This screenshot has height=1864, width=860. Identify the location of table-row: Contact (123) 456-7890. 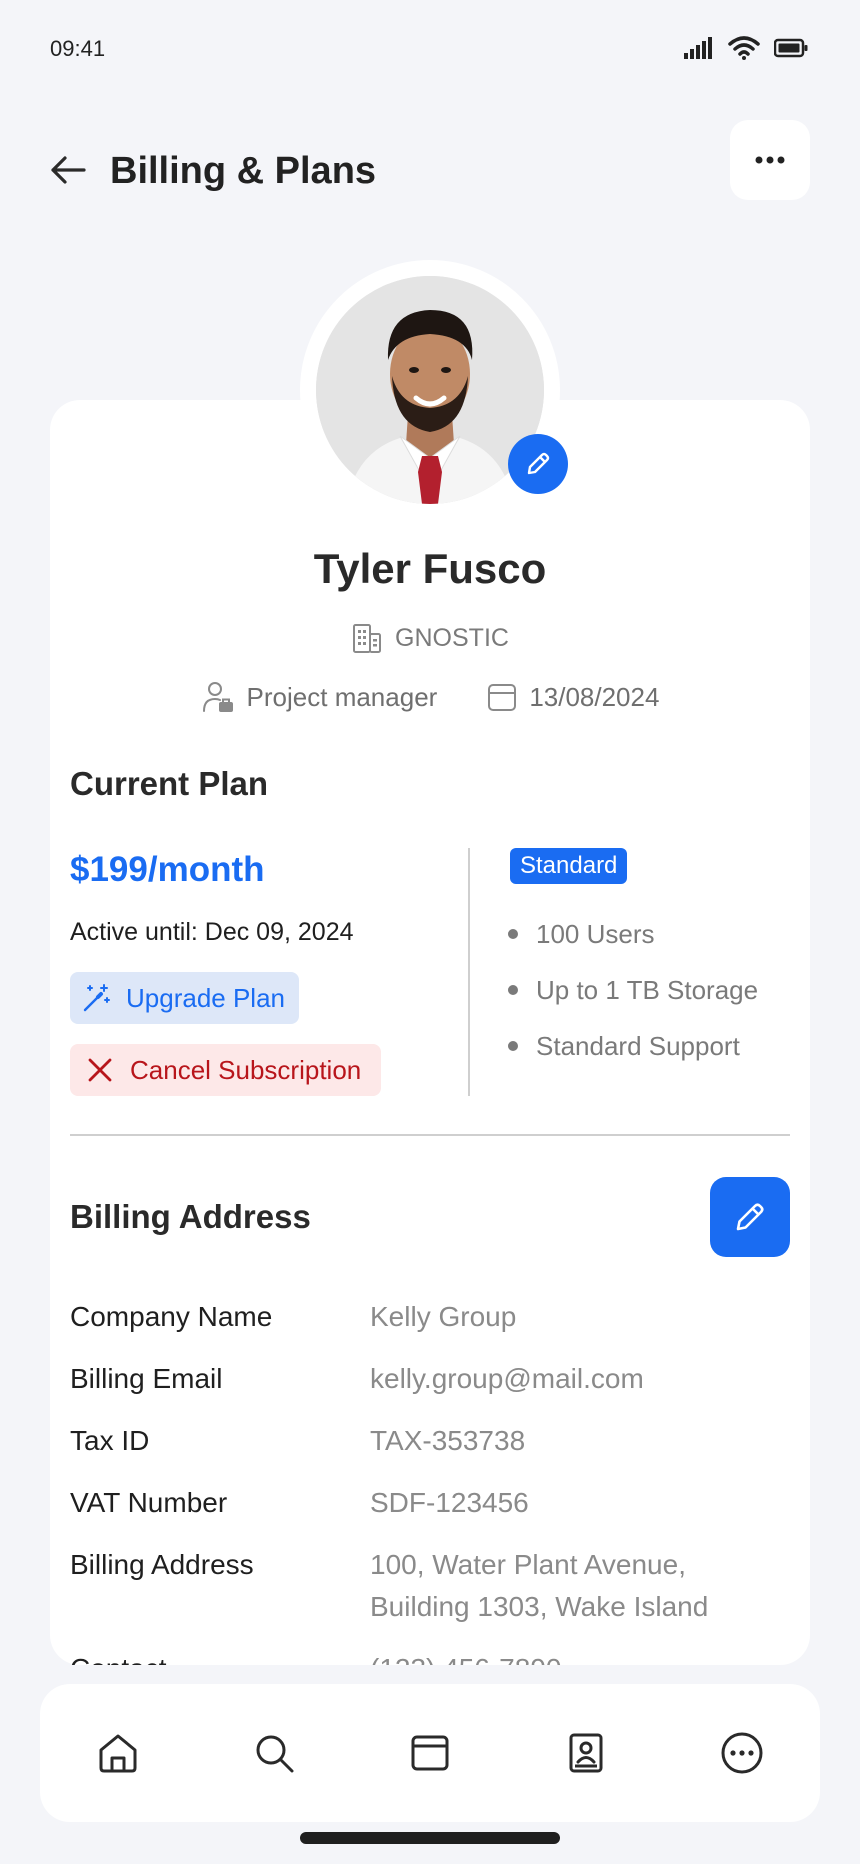
(430, 1656).